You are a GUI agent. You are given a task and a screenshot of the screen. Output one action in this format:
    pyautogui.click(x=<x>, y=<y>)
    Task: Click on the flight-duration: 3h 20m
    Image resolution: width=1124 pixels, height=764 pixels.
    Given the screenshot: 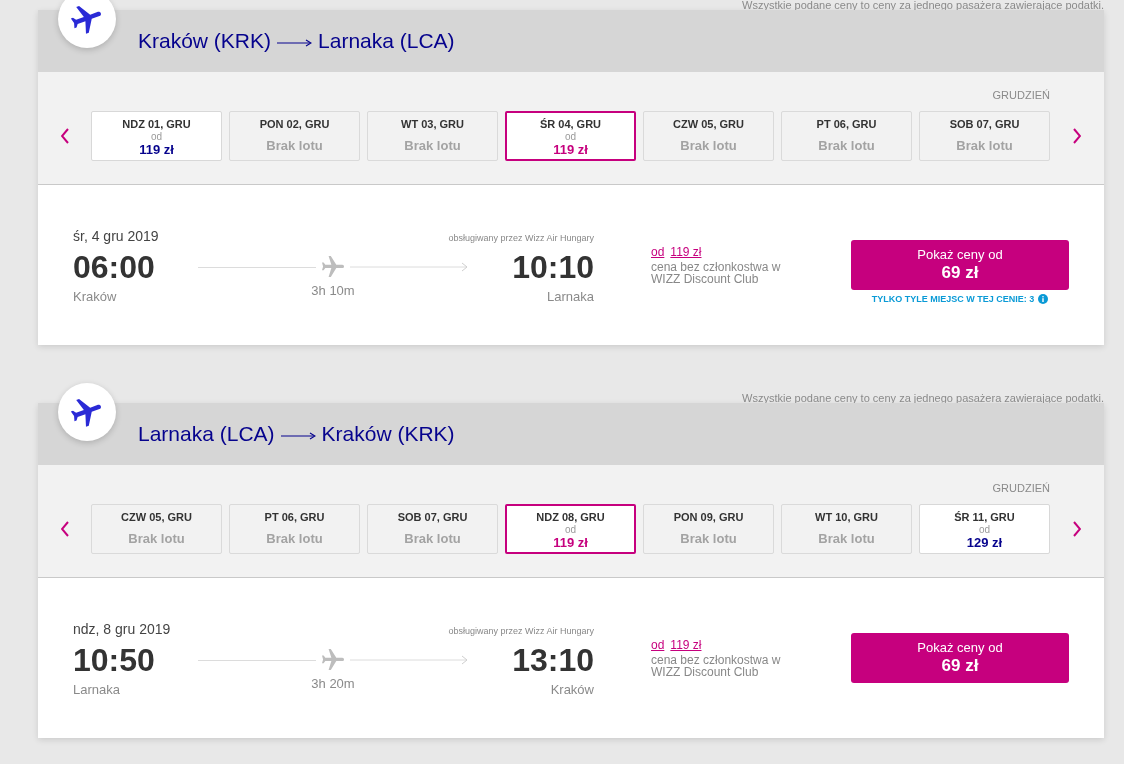 What is the action you would take?
    pyautogui.click(x=333, y=684)
    